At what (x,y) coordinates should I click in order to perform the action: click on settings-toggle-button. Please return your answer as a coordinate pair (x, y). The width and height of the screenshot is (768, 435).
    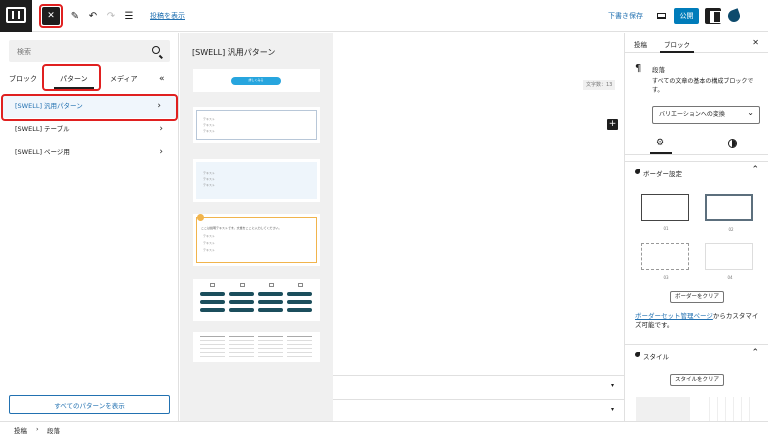
    Looking at the image, I should click on (713, 16).